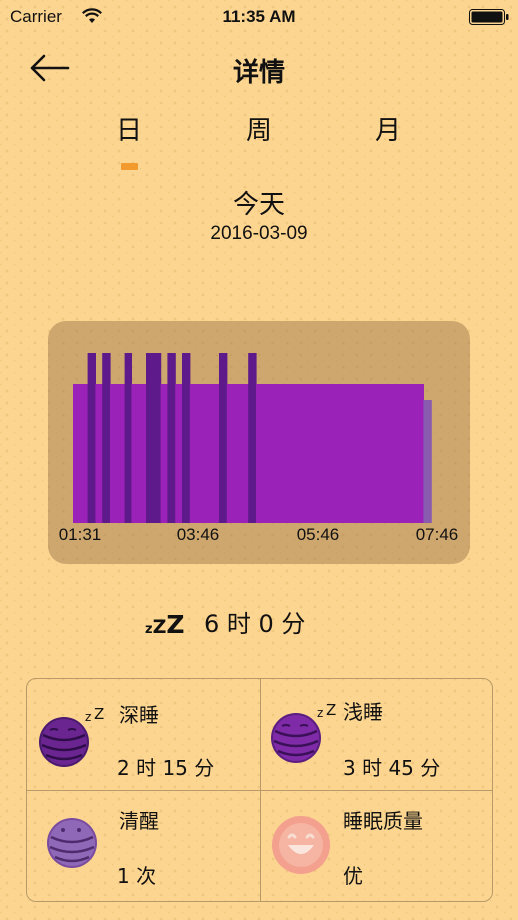 The width and height of the screenshot is (518, 920). What do you see at coordinates (383, 821) in the screenshot?
I see `sleep-quality-label: 睡眠质量` at bounding box center [383, 821].